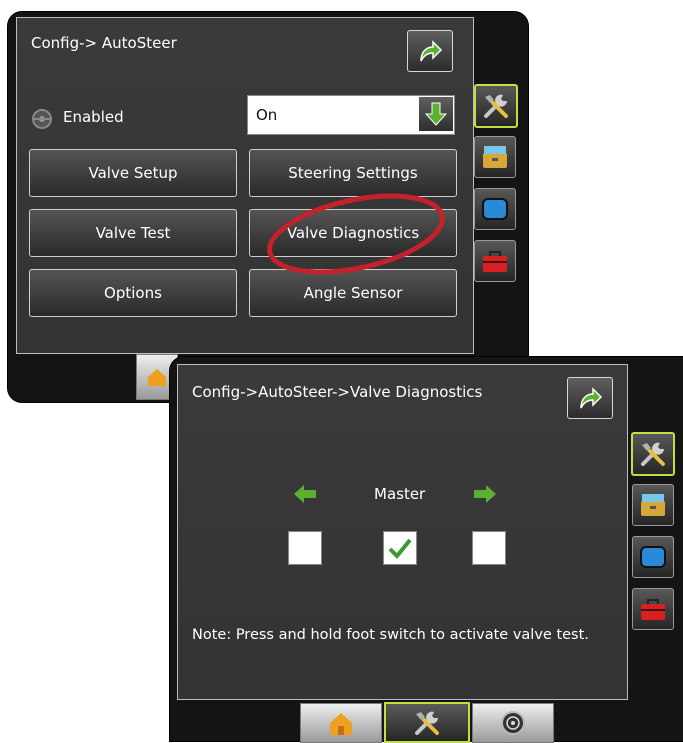  I want to click on checkmark-icon, so click(400, 548).